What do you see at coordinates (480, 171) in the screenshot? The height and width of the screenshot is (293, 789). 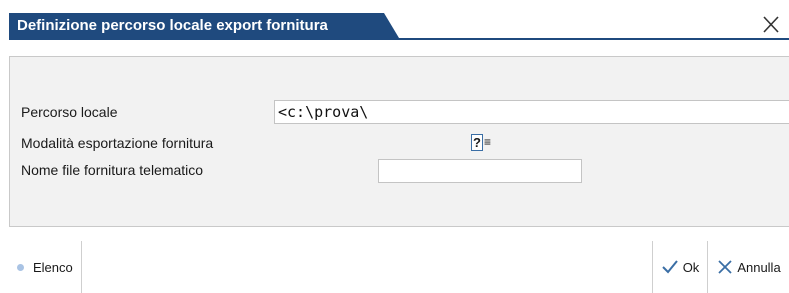 I see `filename-input` at bounding box center [480, 171].